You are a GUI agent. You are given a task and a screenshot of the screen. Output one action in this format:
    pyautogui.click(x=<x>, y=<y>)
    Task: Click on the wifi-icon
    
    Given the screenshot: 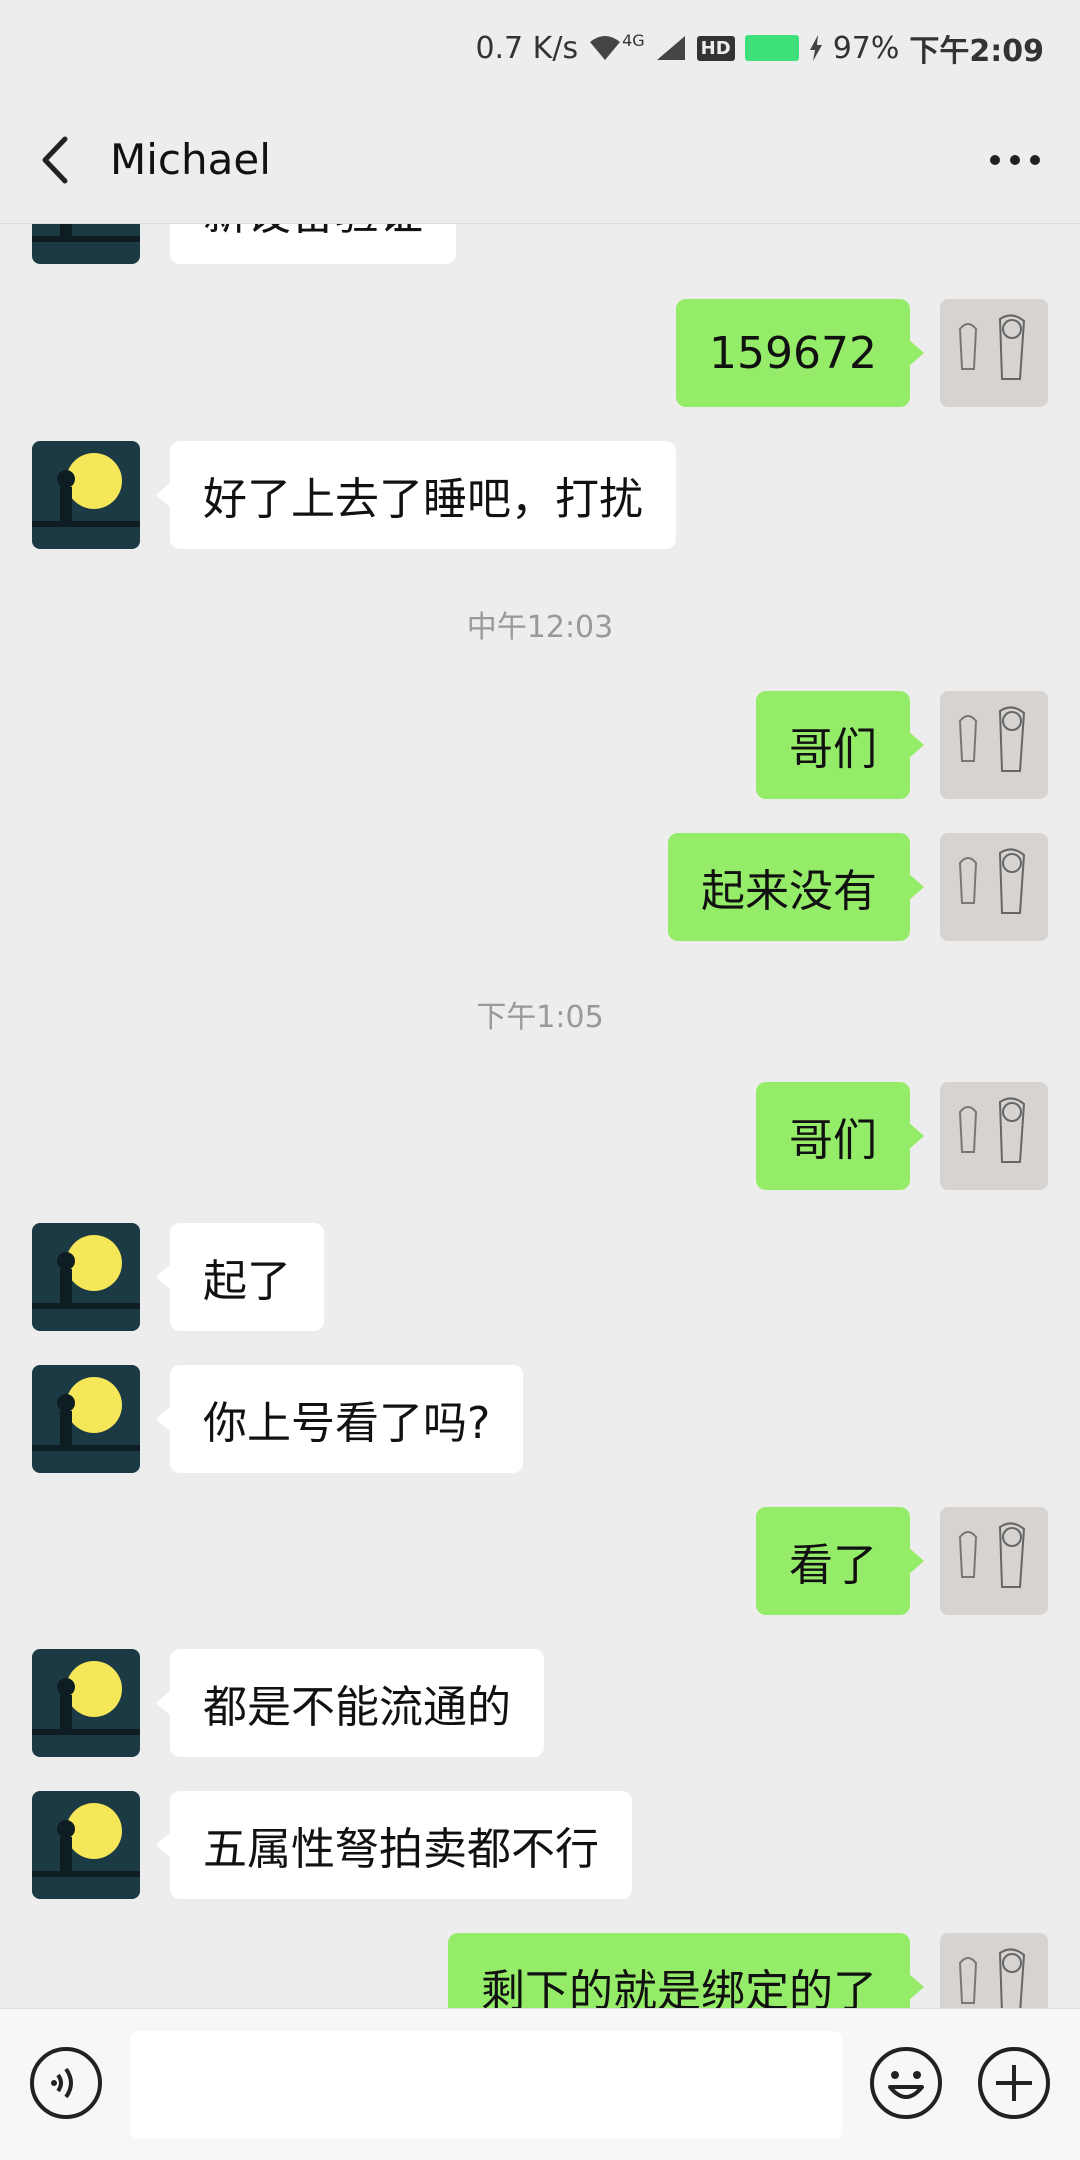 What is the action you would take?
    pyautogui.click(x=605, y=48)
    